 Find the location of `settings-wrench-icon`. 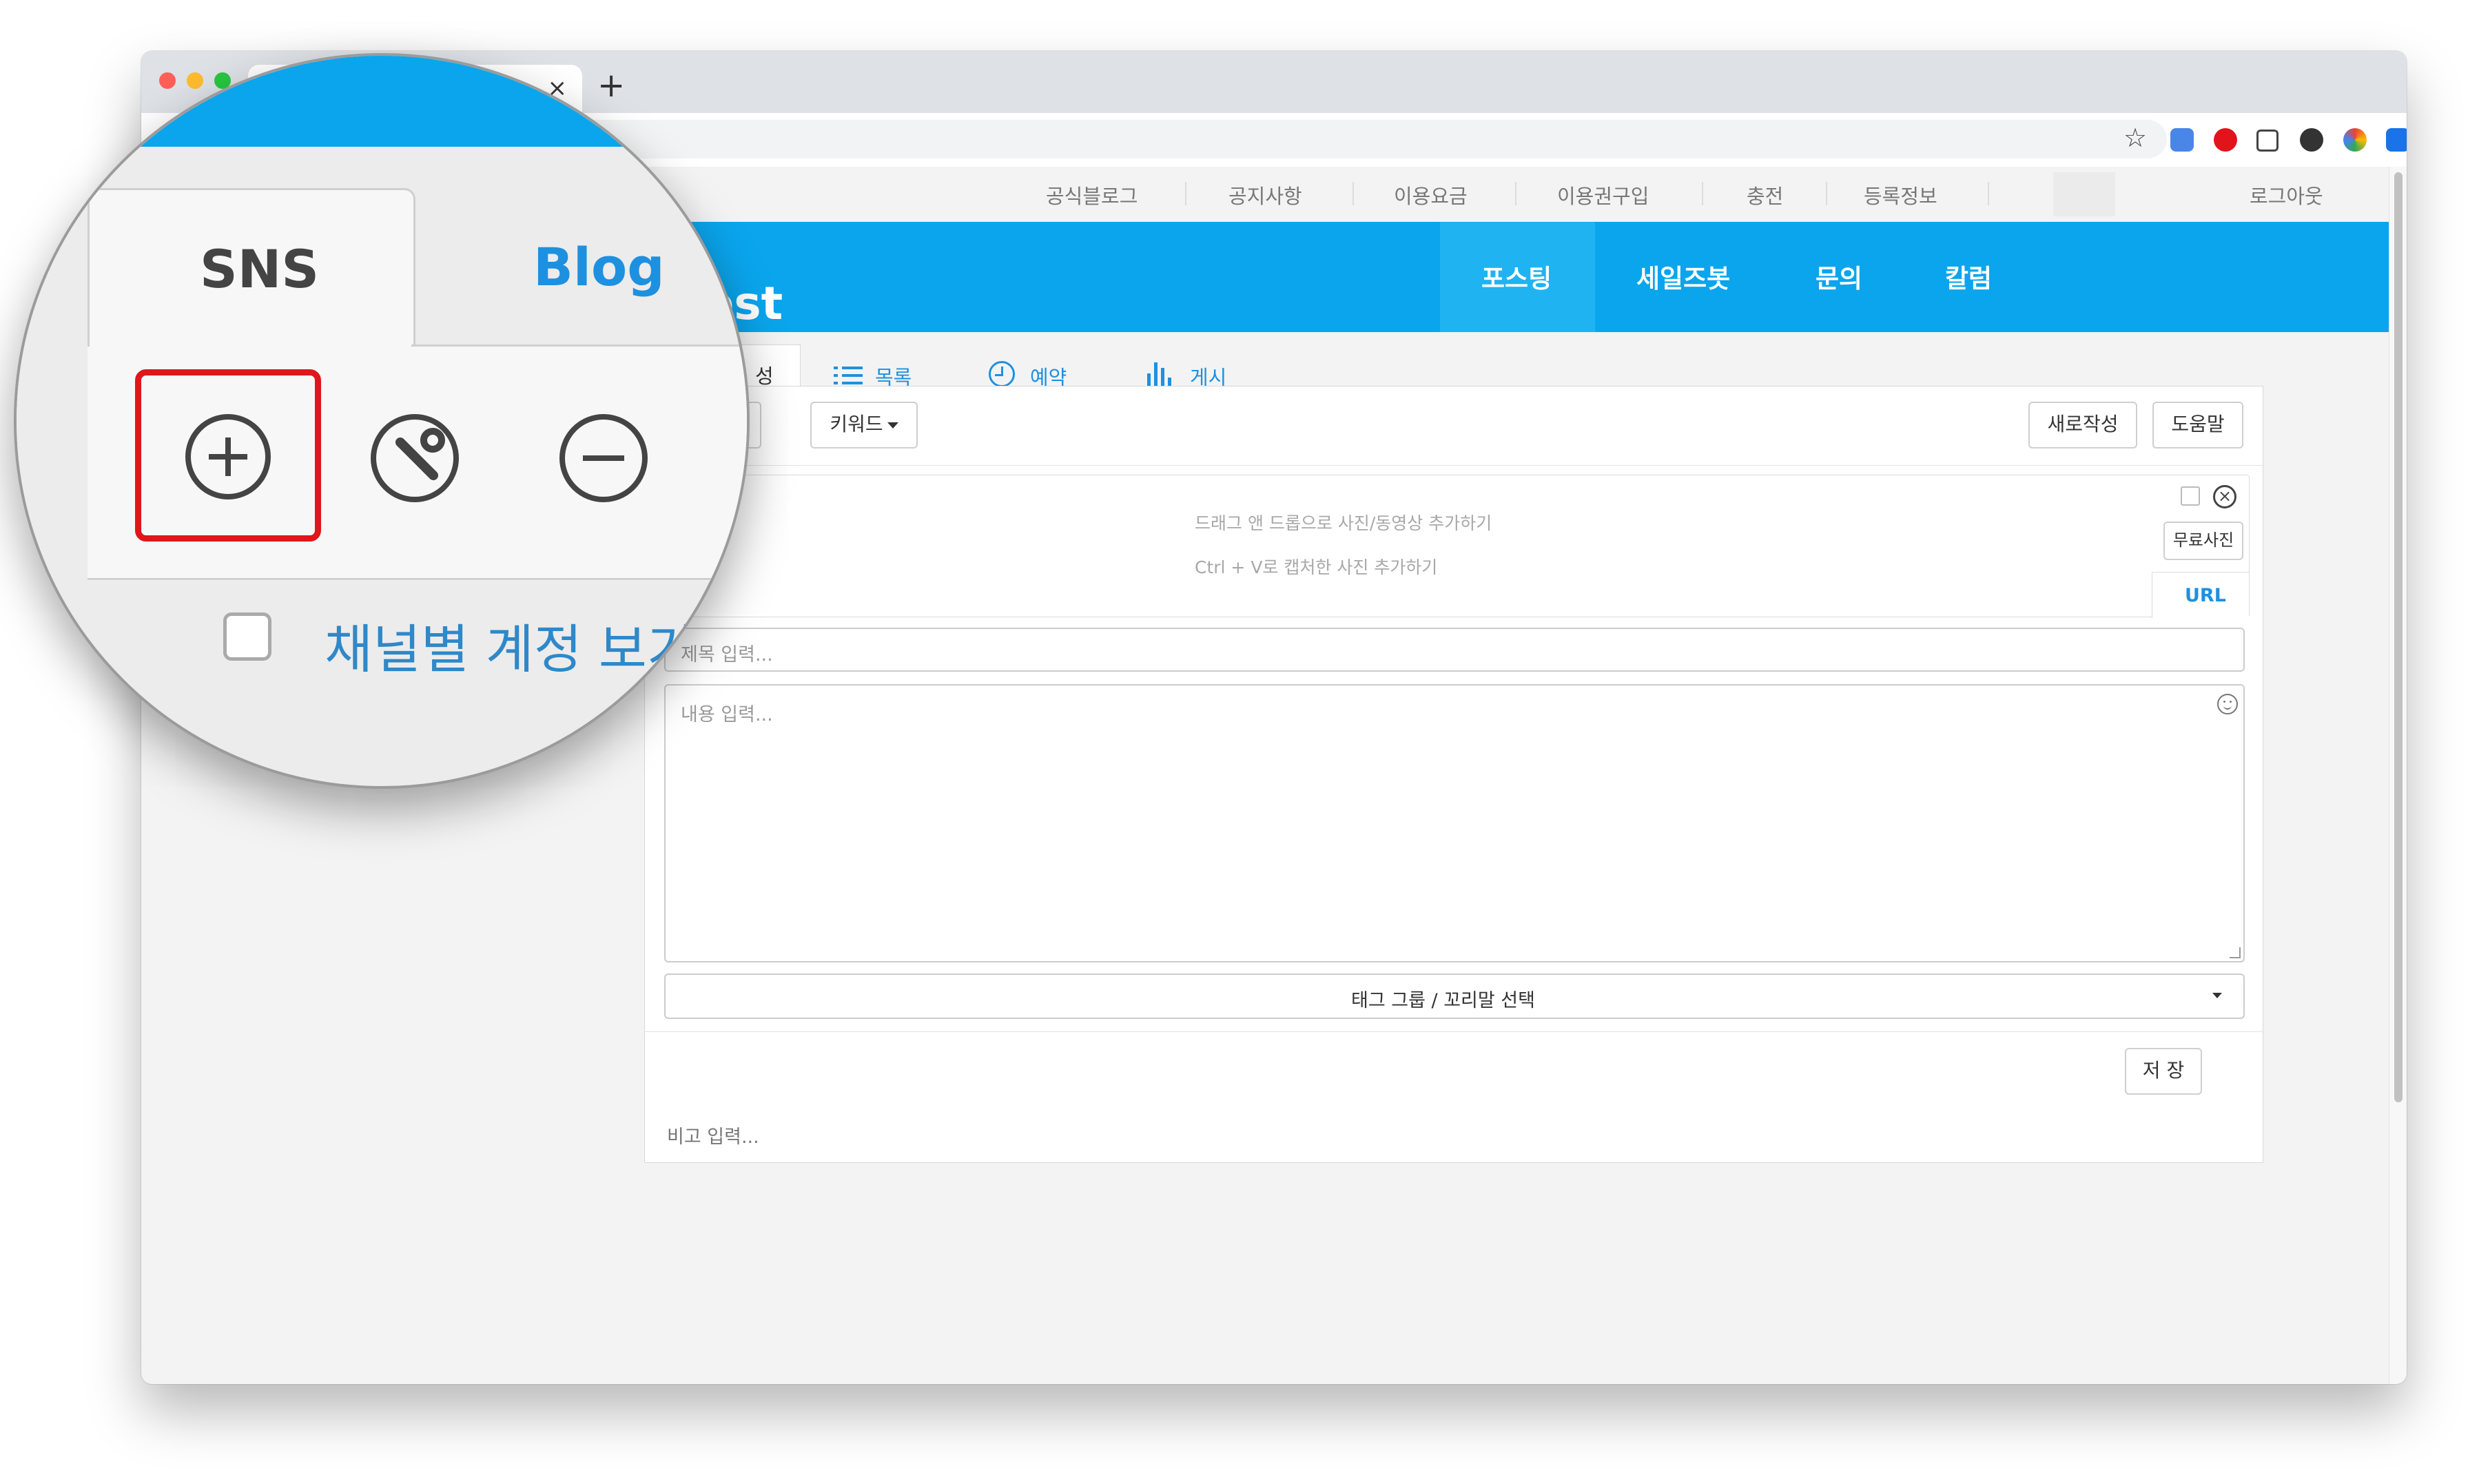

settings-wrench-icon is located at coordinates (415, 458).